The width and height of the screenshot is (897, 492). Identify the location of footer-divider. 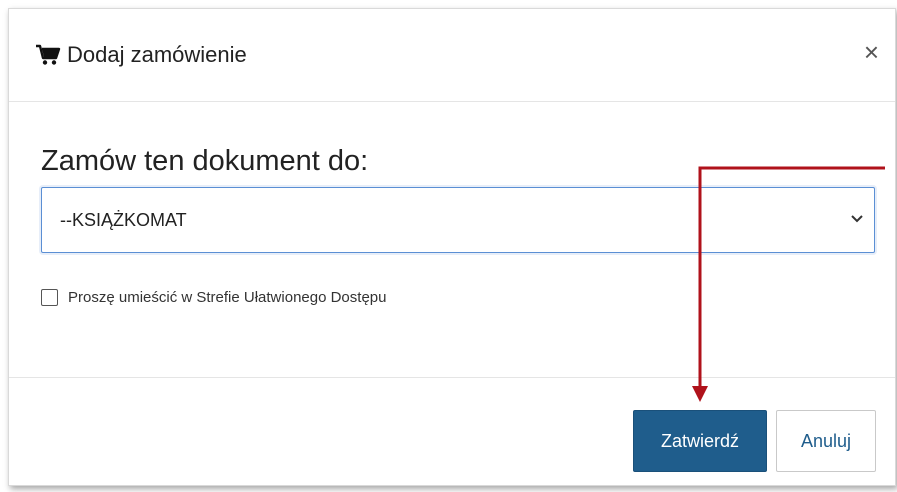
(452, 377).